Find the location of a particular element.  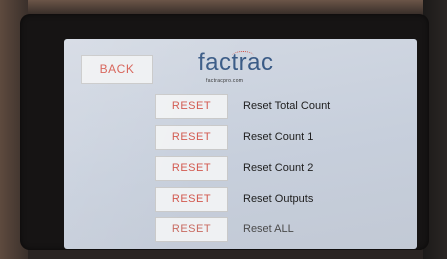

reset-all-button: RESET is located at coordinates (191, 229).